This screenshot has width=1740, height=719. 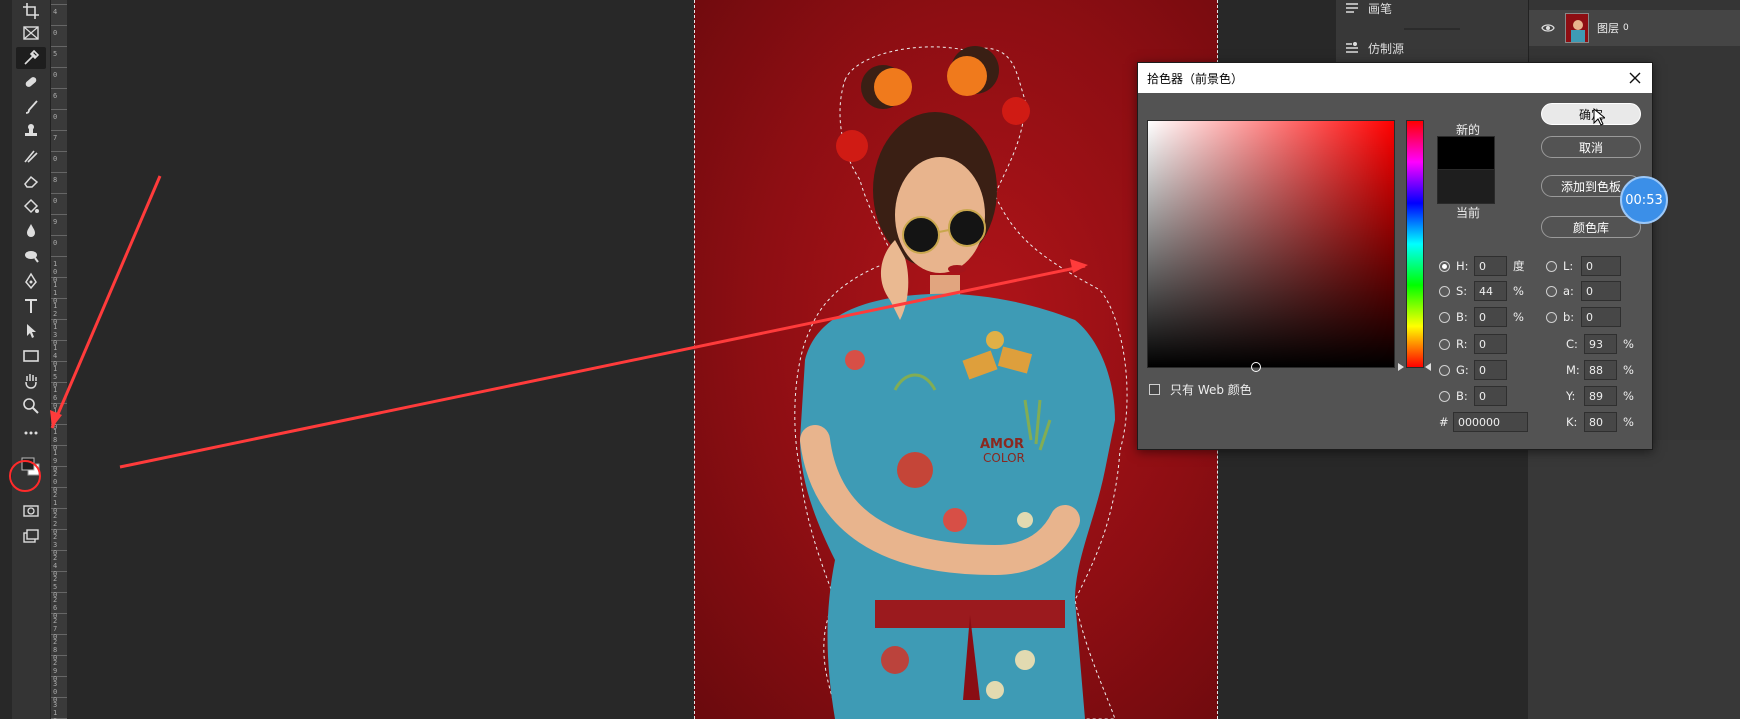 I want to click on color-field-cursor, so click(x=1256, y=367).